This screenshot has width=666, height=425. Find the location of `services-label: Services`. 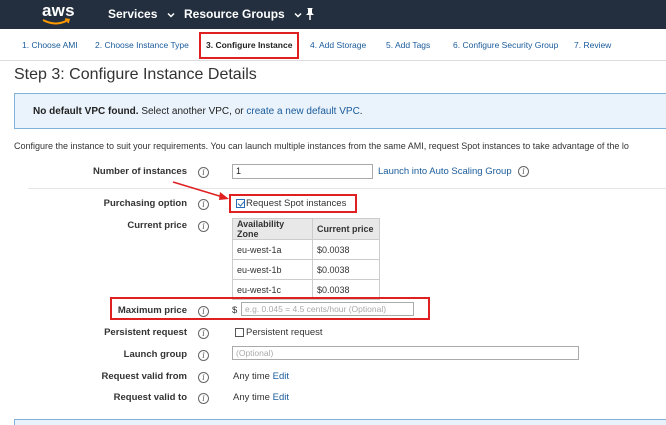

services-label: Services is located at coordinates (133, 14).